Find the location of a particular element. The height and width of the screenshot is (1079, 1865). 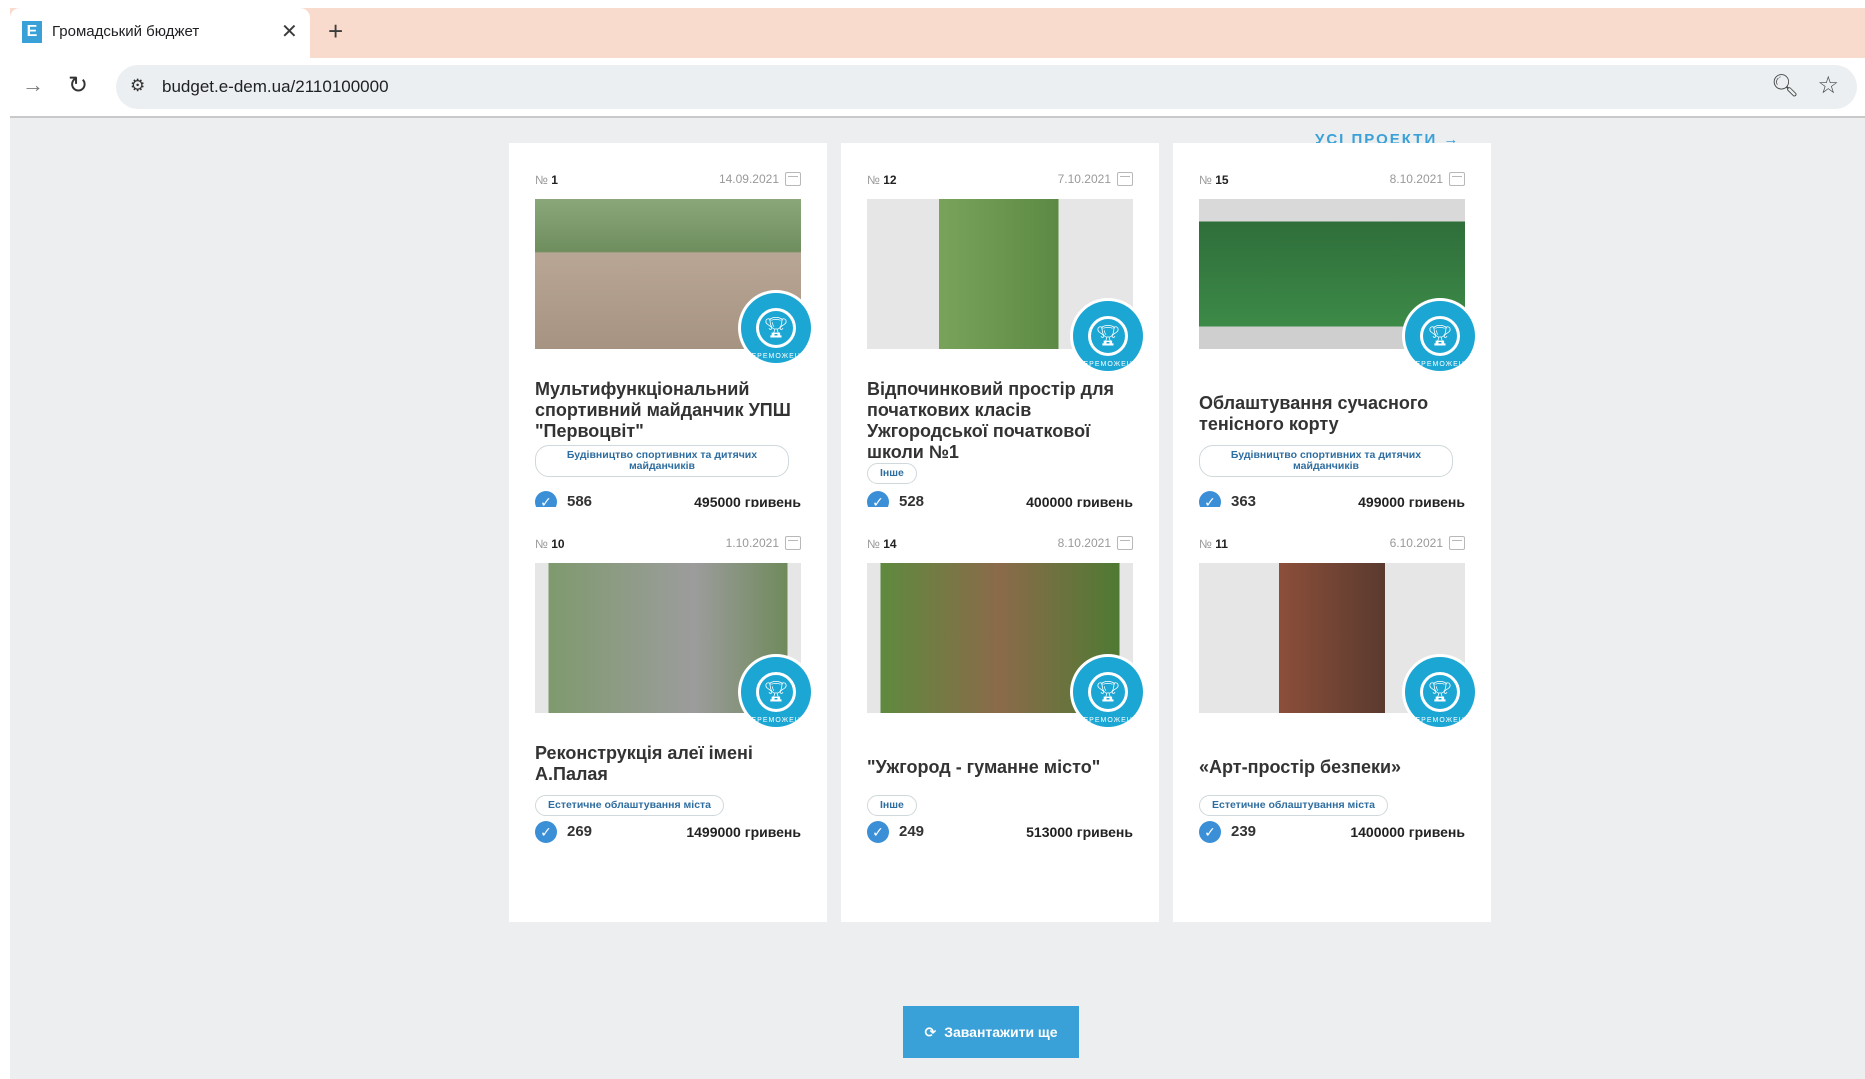

browser-toolbar: → ↻ ⚙ budget.e-dem.ua/2110100000 🔍︎ ☆ is located at coordinates (937, 87).